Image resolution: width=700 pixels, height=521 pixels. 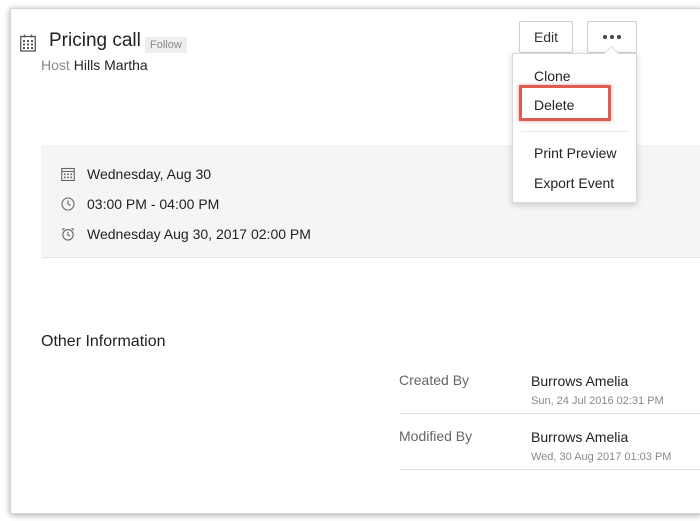 What do you see at coordinates (199, 234) in the screenshot?
I see `event-reminder: Wednesday Aug 30, 2017 02:00 PM` at bounding box center [199, 234].